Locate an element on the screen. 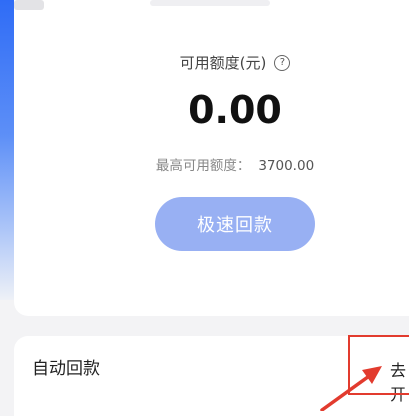 This screenshot has width=409, height=416. blurred-avatar is located at coordinates (29, 5).